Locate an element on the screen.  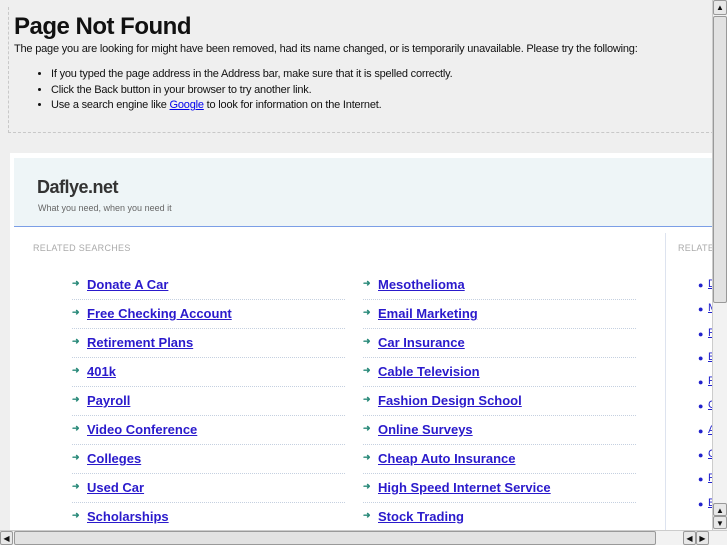
related-link-item: ➜ 401k is located at coordinates (208, 372).